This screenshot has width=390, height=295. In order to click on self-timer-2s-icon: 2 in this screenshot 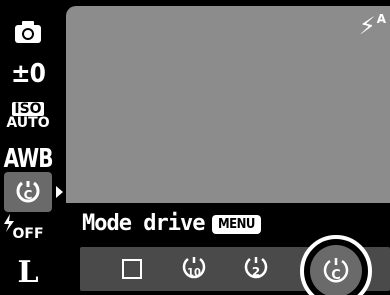, I will do `click(256, 268)`.